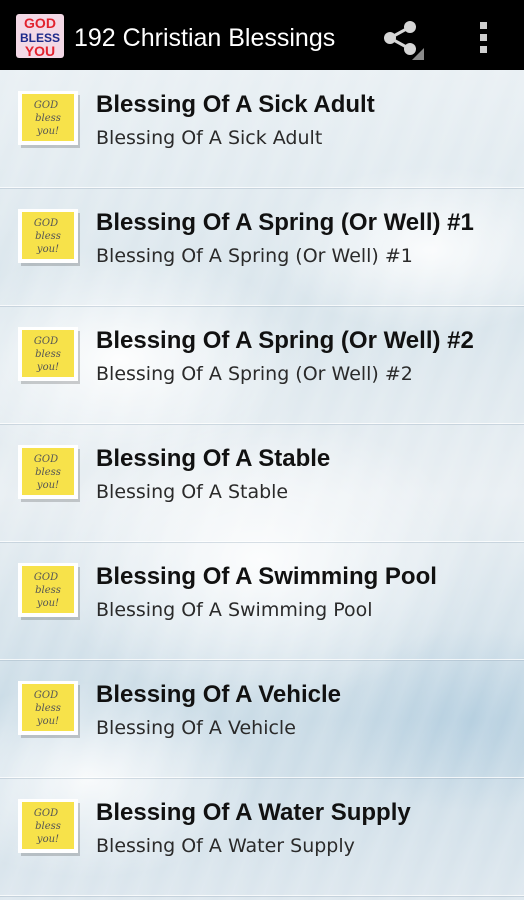 The width and height of the screenshot is (524, 900). What do you see at coordinates (235, 104) in the screenshot?
I see `item-title: Blessing Of A Sick Adult` at bounding box center [235, 104].